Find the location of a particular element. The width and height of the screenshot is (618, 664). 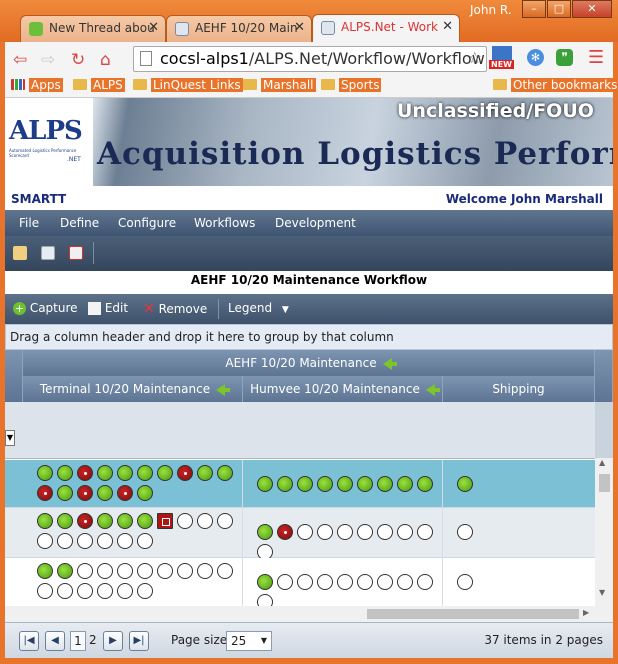

legend-dropdown: Legend ▼ is located at coordinates (258, 308).